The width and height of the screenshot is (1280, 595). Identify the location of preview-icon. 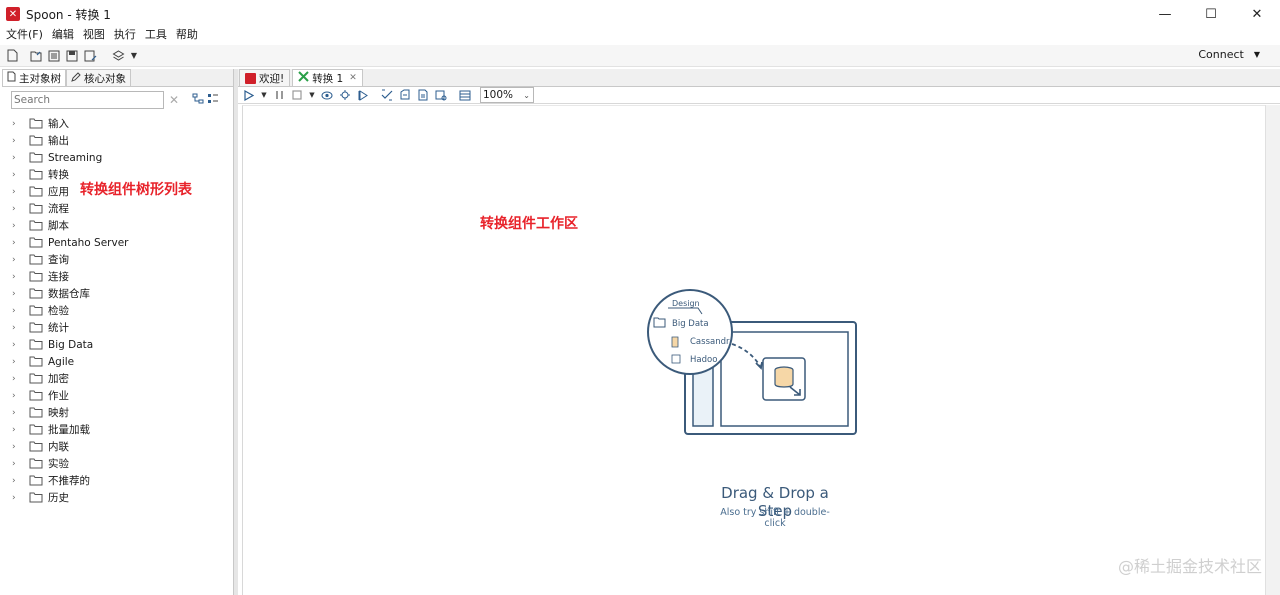
(327, 95).